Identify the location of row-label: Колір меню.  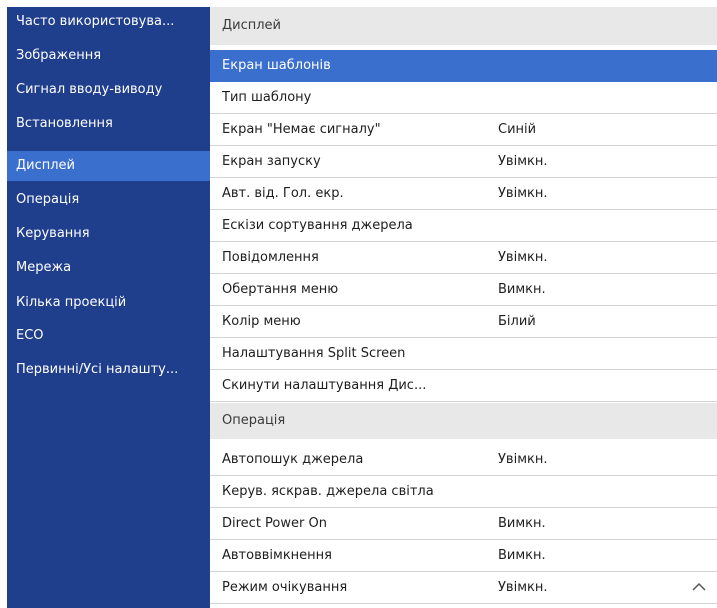
(261, 321).